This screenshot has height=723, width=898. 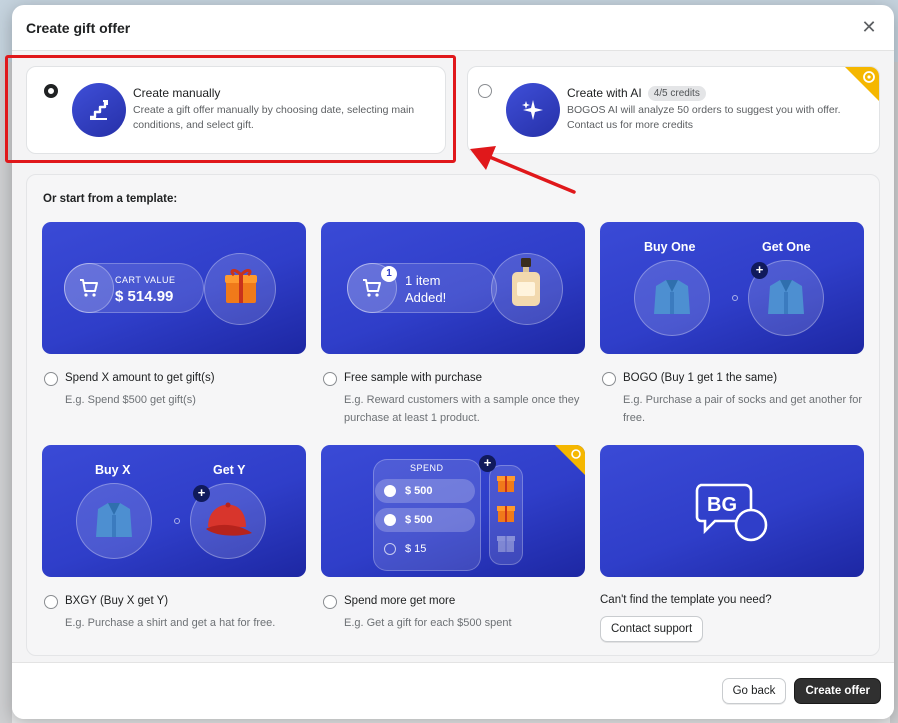 I want to click on chat-bubbles-icon: BG, so click(x=731, y=512).